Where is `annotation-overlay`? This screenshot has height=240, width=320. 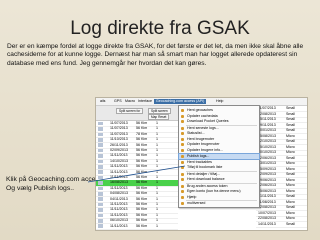
annotation-overlay is located at coordinates (136, 174).